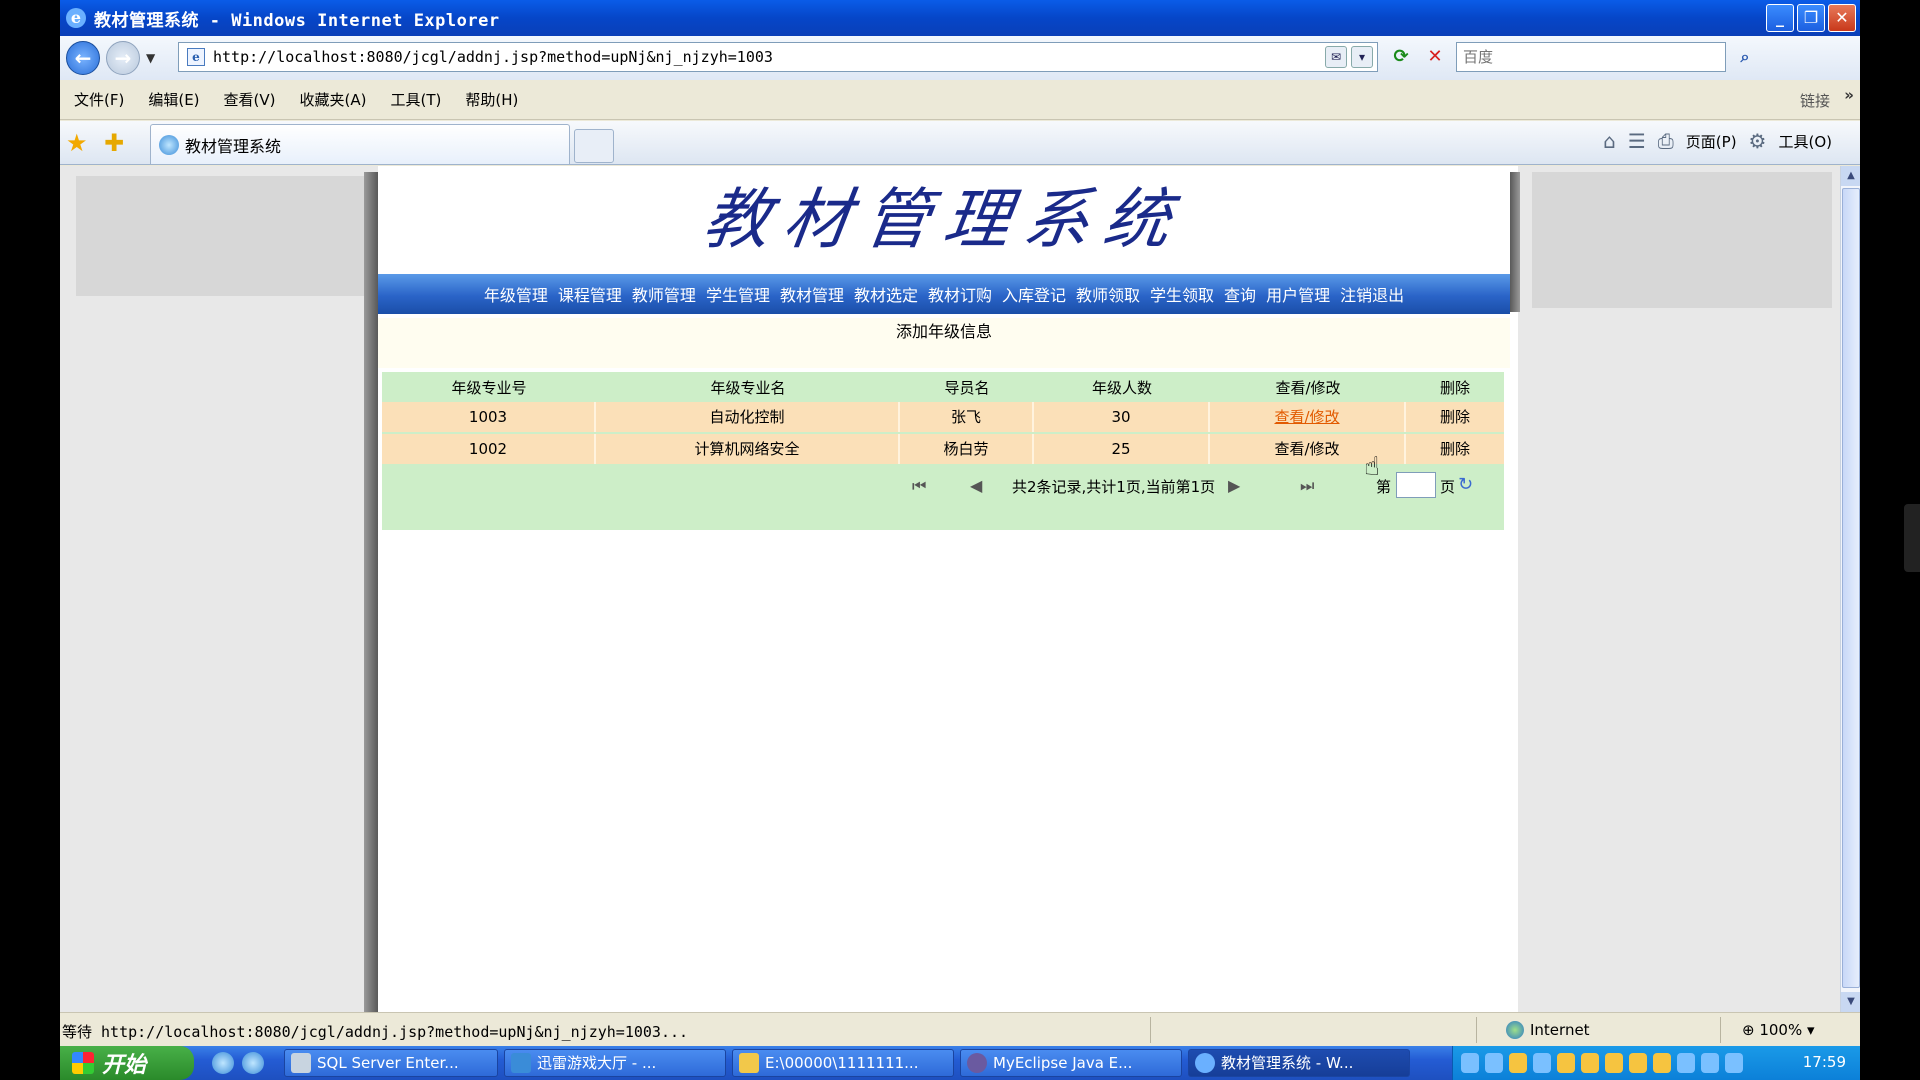 The image size is (1920, 1080). I want to click on network-icon, so click(1686, 1063).